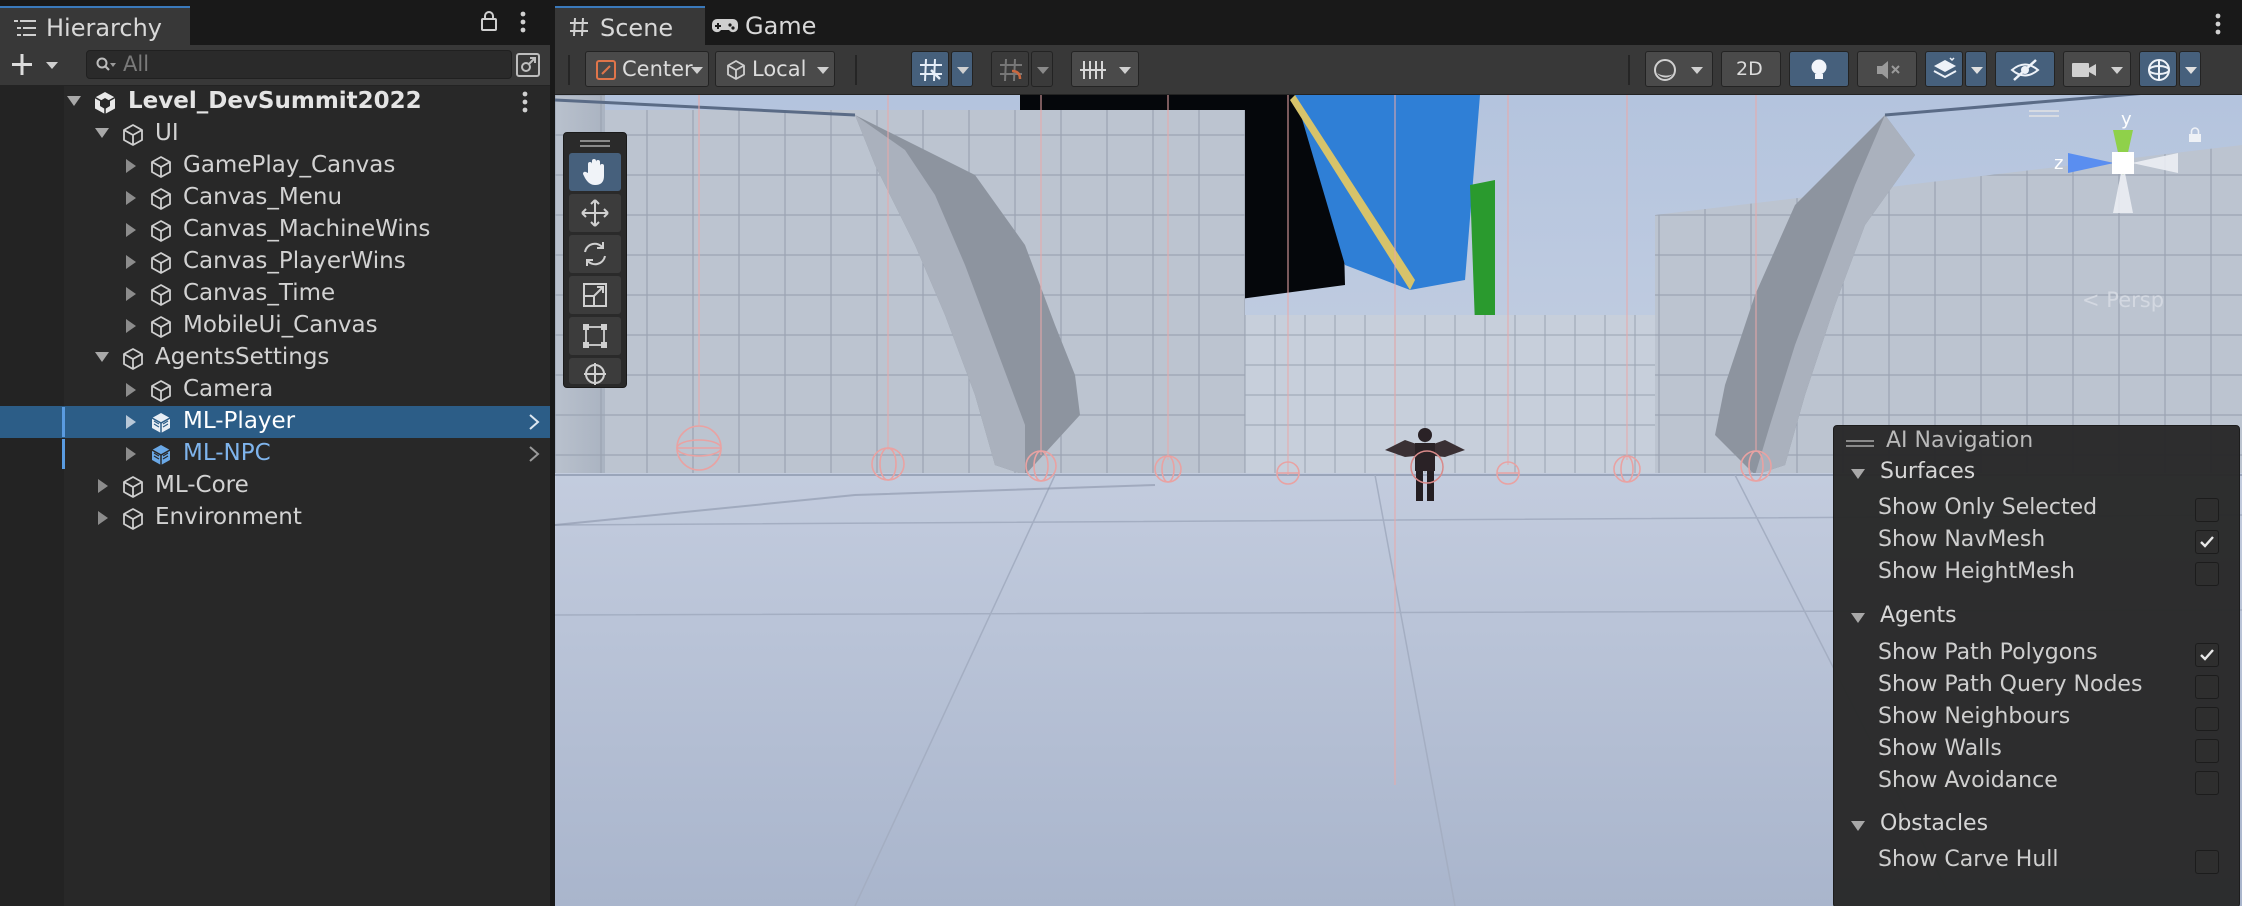 This screenshot has height=906, width=2242. Describe the element at coordinates (2123, 300) in the screenshot. I see `perspective-toggle: < Persp` at that location.